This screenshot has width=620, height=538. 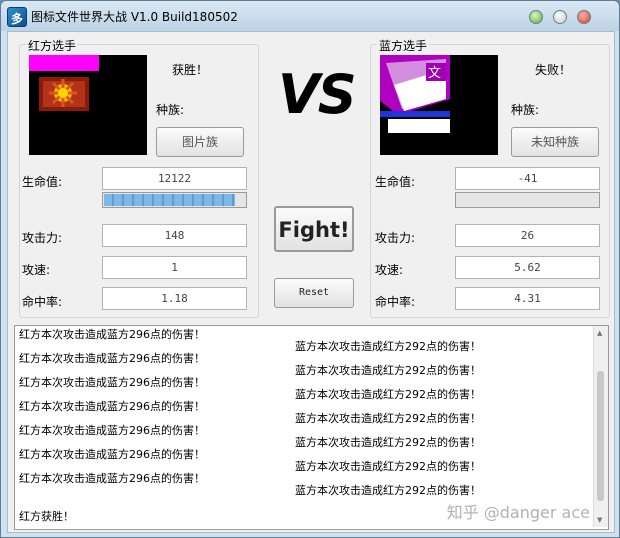 What do you see at coordinates (527, 200) in the screenshot?
I see `blue-hp-bar` at bounding box center [527, 200].